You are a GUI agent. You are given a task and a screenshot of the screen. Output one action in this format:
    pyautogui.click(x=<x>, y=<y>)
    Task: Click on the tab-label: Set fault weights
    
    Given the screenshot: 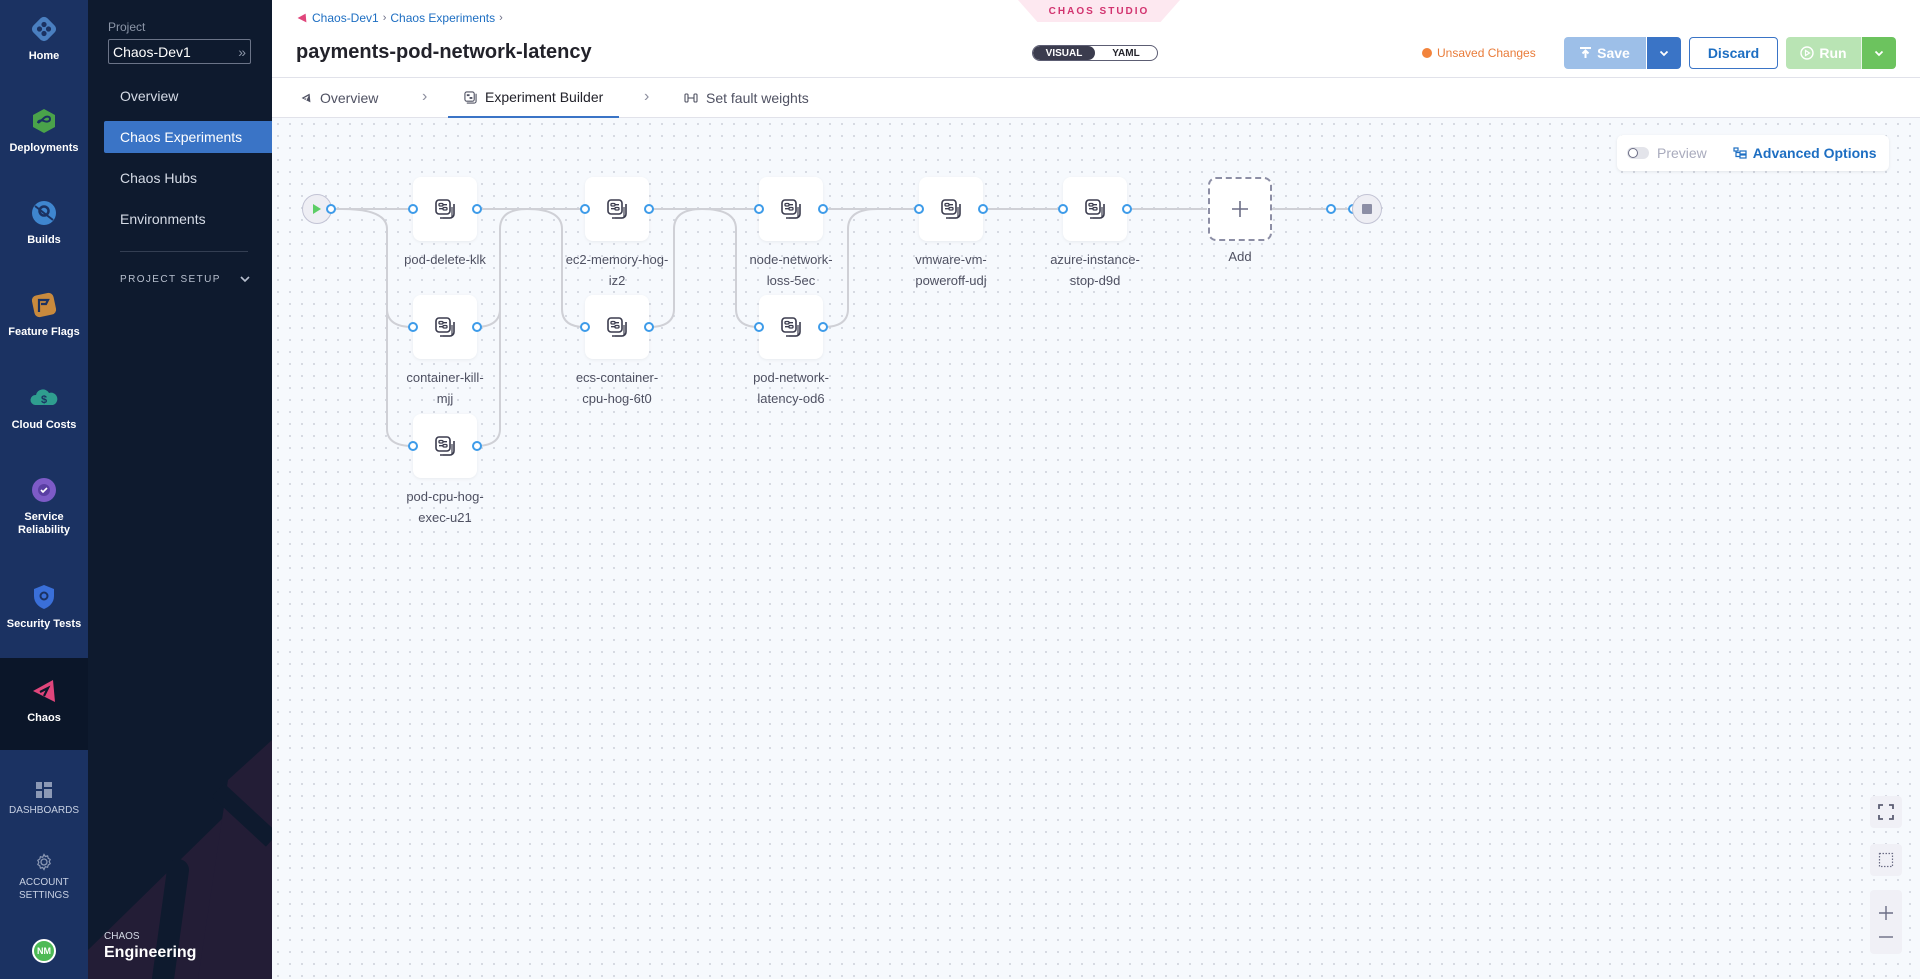 What is the action you would take?
    pyautogui.click(x=757, y=98)
    